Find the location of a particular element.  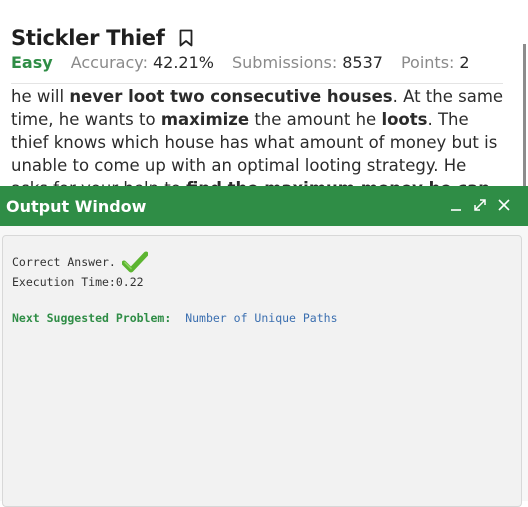

output-window-title: Output Window is located at coordinates (76, 206).